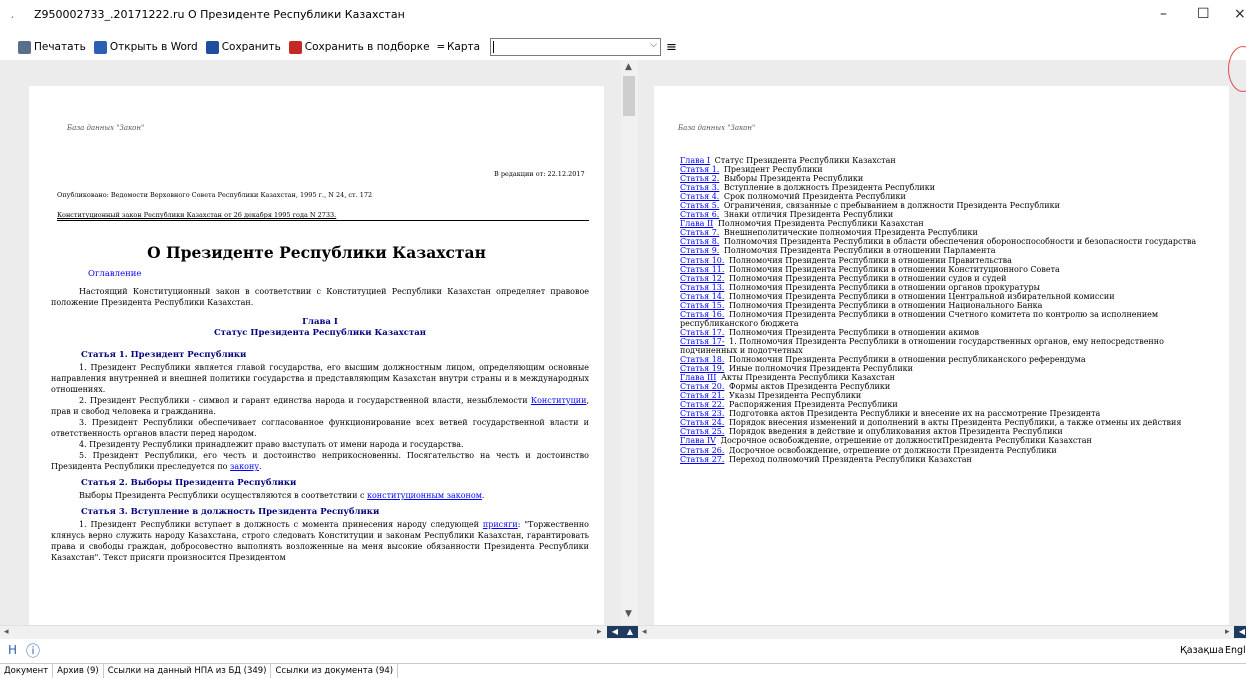  I want to click on scroll-left-icon: ◂, so click(6, 632).